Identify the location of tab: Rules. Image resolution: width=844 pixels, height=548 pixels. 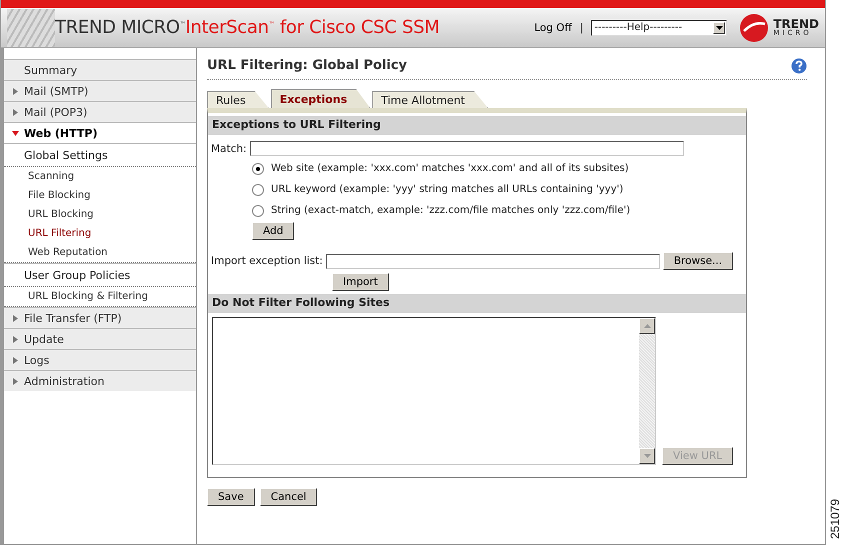
(238, 99).